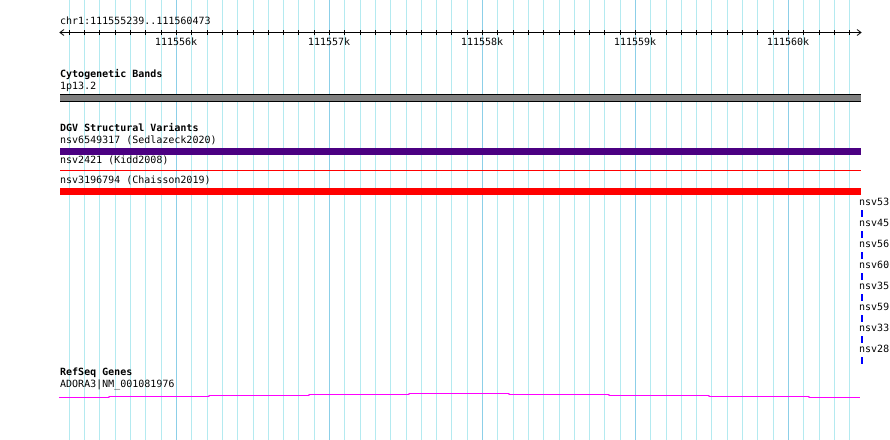 The width and height of the screenshot is (890, 440). What do you see at coordinates (874, 329) in the screenshot?
I see `feature-label: nsv33` at bounding box center [874, 329].